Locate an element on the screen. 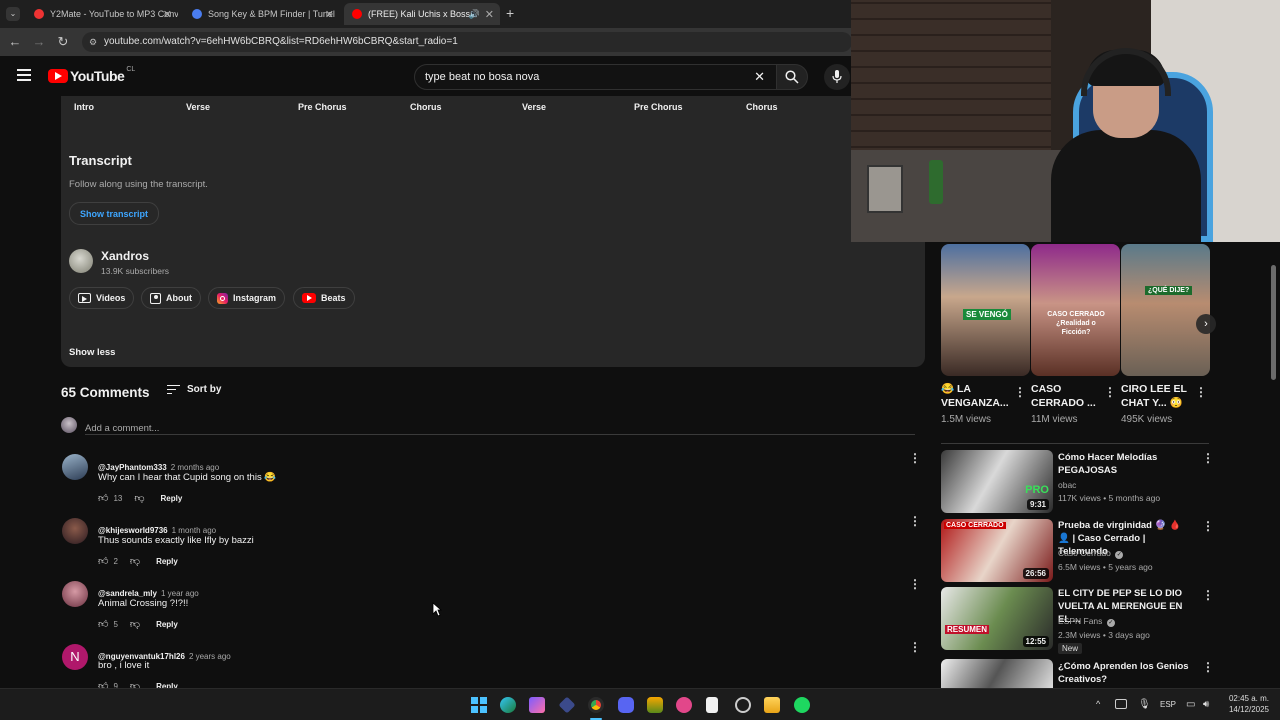 The image size is (1280, 720). page-scrollbar is located at coordinates (1273, 322).